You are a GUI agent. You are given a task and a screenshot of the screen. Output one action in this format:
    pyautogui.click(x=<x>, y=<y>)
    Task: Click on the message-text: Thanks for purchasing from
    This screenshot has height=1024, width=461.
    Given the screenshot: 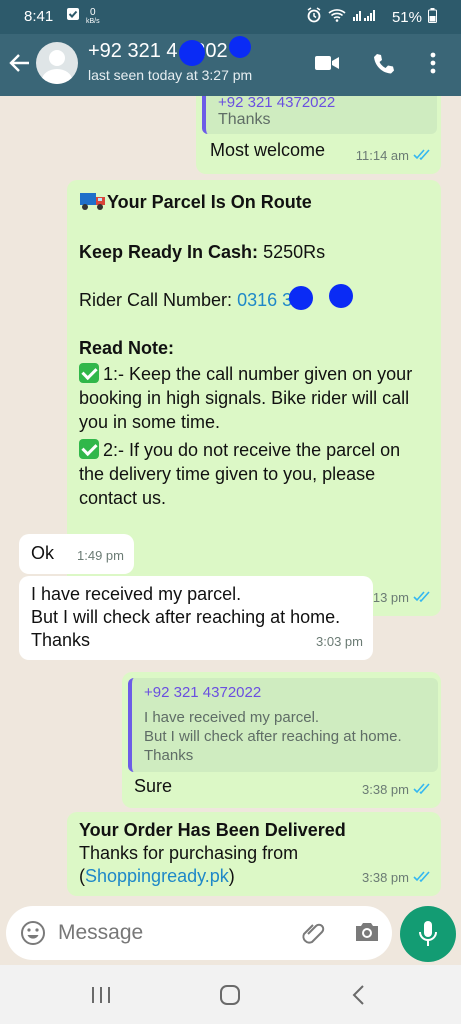 What is the action you would take?
    pyautogui.click(x=189, y=853)
    